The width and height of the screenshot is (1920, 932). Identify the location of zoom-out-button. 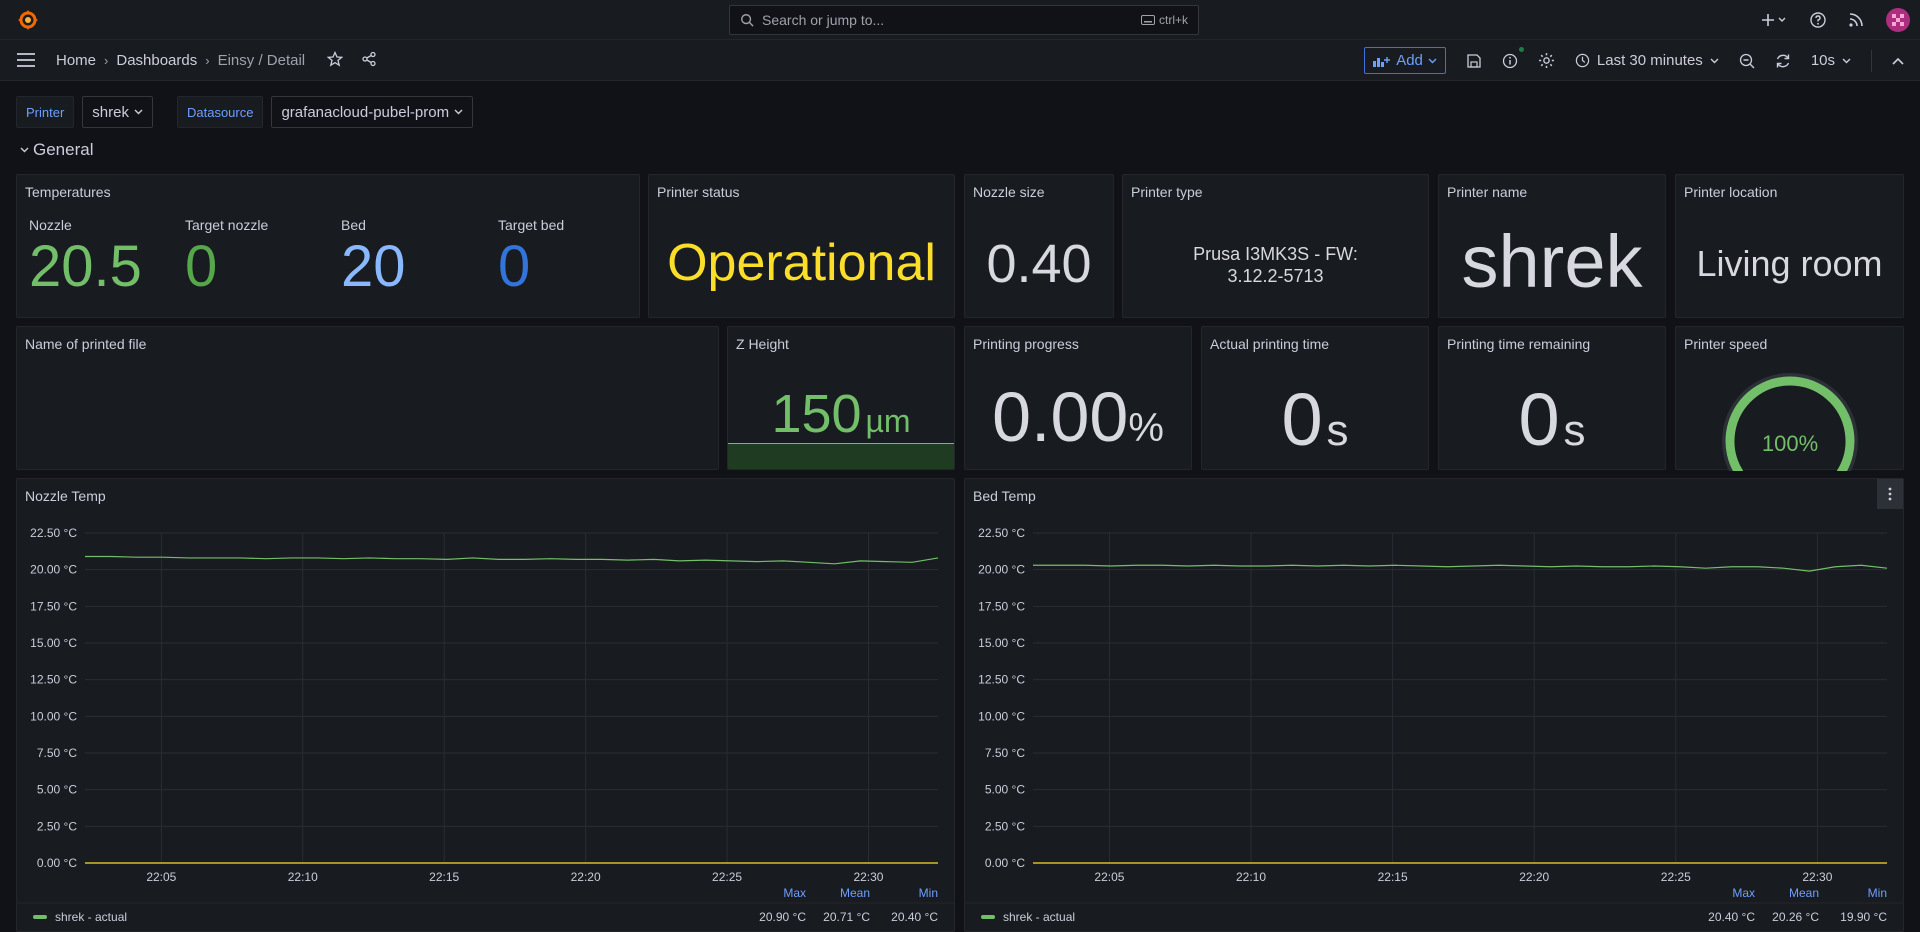
(1747, 61).